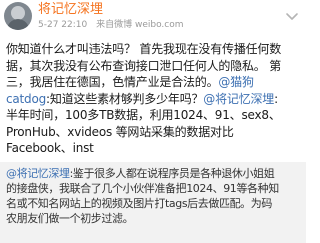 This screenshot has height=243, width=320. Describe the element at coordinates (153, 18) in the screenshot. I see `post-header: 将记忆深埋 5-27 22:10 来自微博 weibo.com` at that location.